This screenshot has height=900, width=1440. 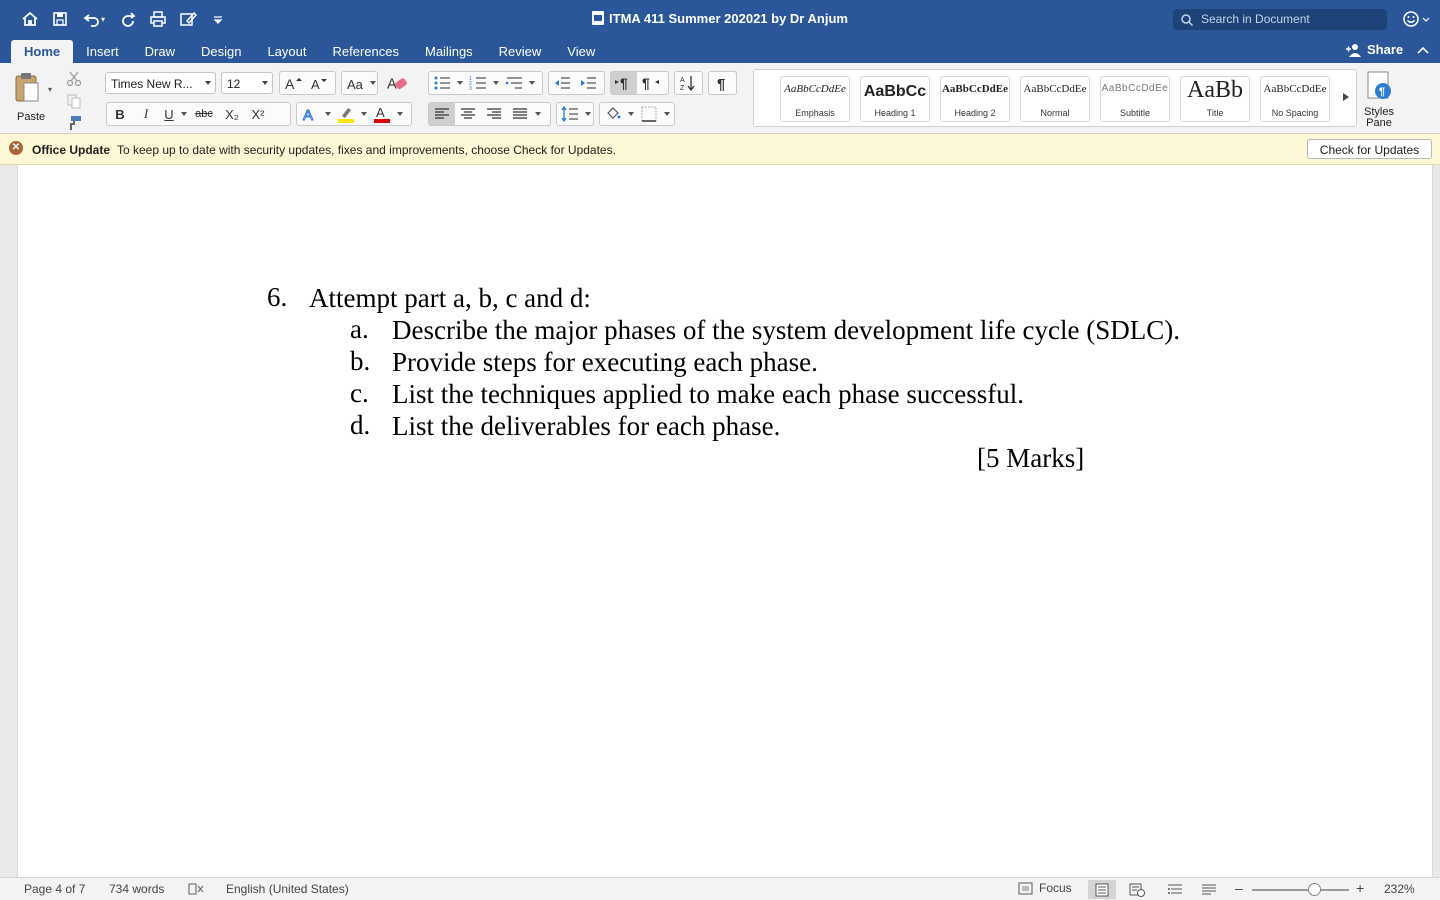 I want to click on list-group: 123, so click(x=485, y=83).